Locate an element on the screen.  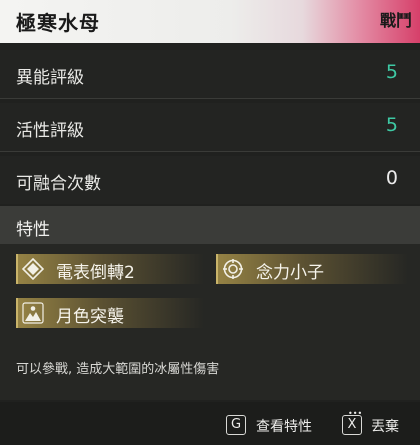
stat-row-activity-grade: 活性評級 5 is located at coordinates (210, 127).